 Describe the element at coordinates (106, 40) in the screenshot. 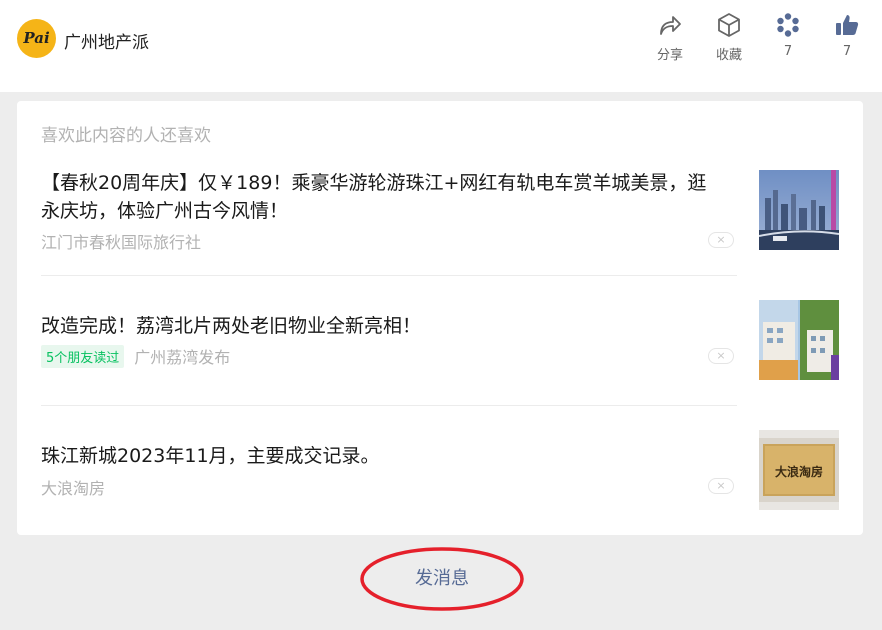

I see `account-name: 广州地产派` at that location.